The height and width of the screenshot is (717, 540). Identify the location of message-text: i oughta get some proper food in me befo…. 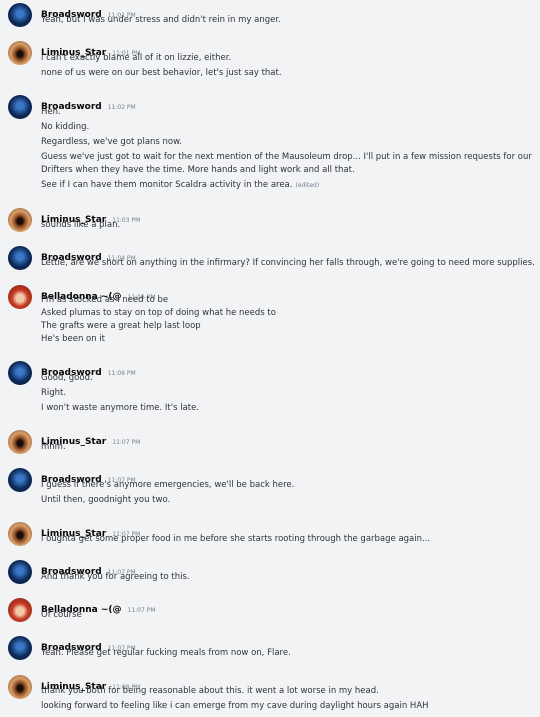
(236, 539).